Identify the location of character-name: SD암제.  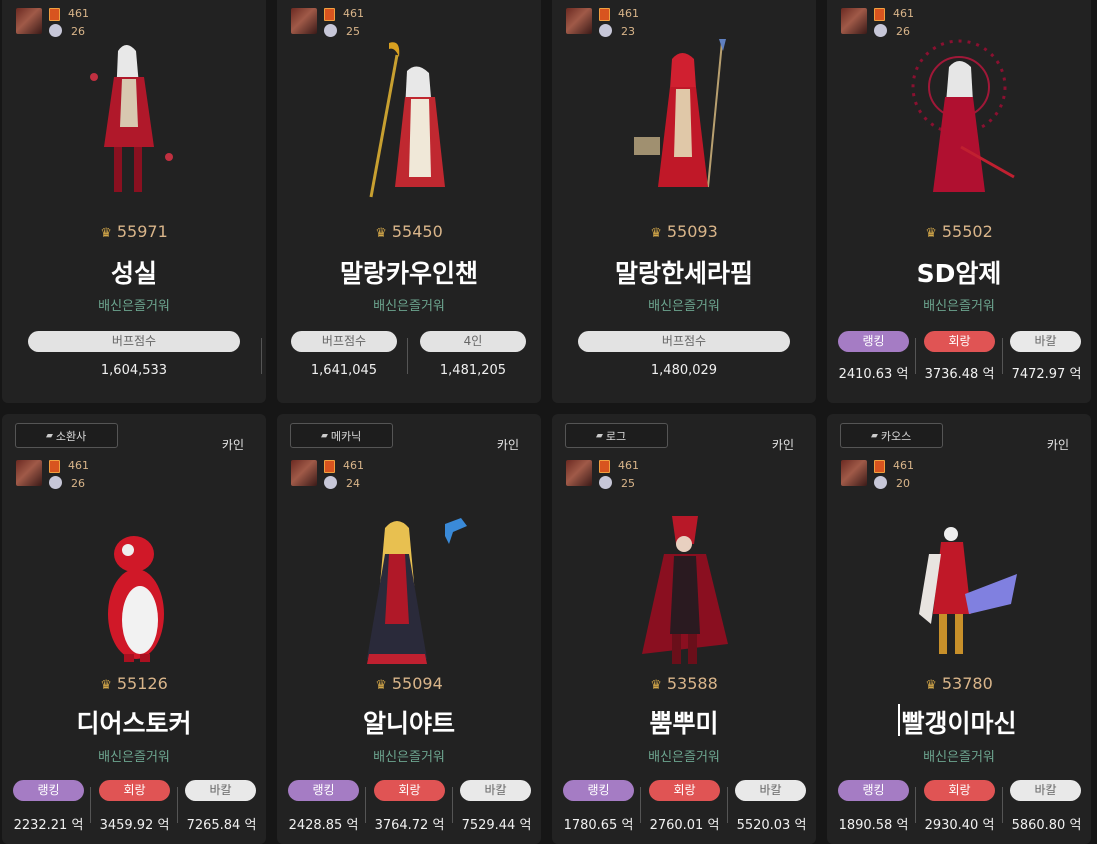
(959, 272).